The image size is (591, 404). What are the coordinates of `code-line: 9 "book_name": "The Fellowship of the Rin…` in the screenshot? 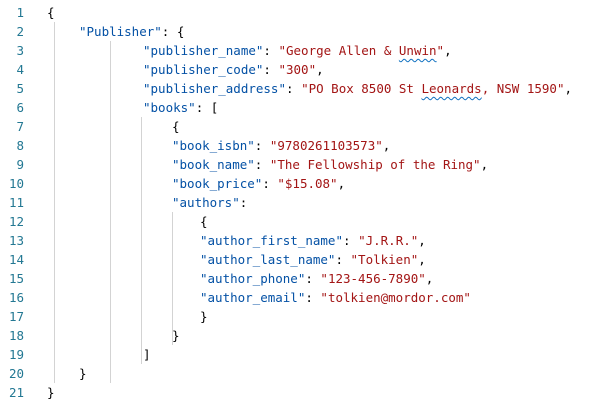 It's located at (295, 164).